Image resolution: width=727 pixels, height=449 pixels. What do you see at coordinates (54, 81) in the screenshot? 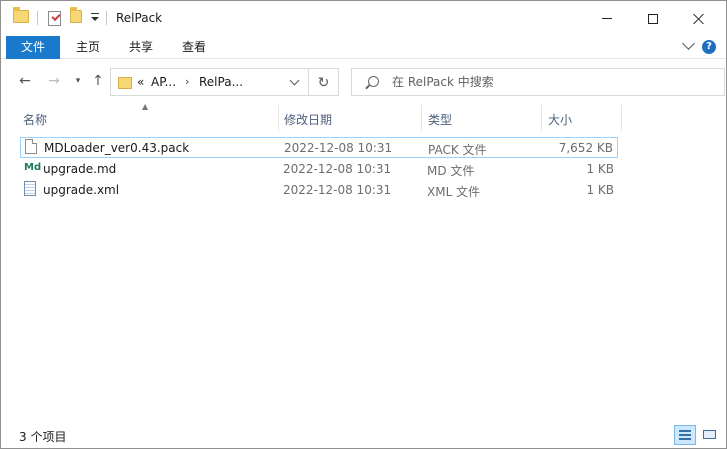
I see `forward-arrow-icon: →` at bounding box center [54, 81].